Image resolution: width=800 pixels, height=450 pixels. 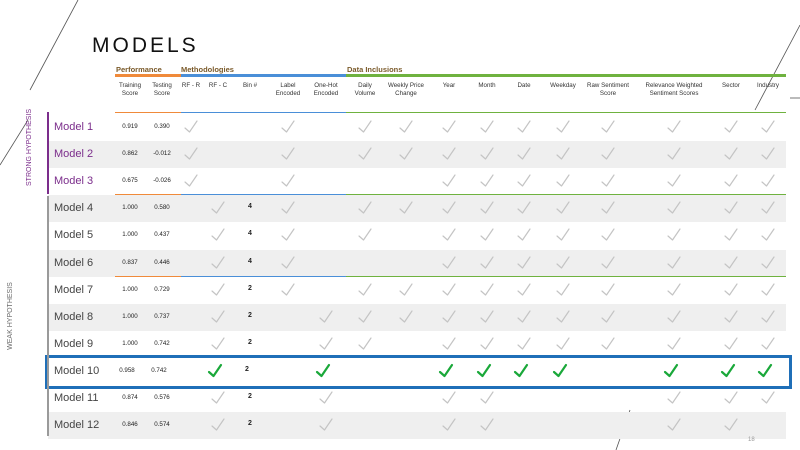 What do you see at coordinates (563, 85) in the screenshot?
I see `column-header-weekday: Weekday` at bounding box center [563, 85].